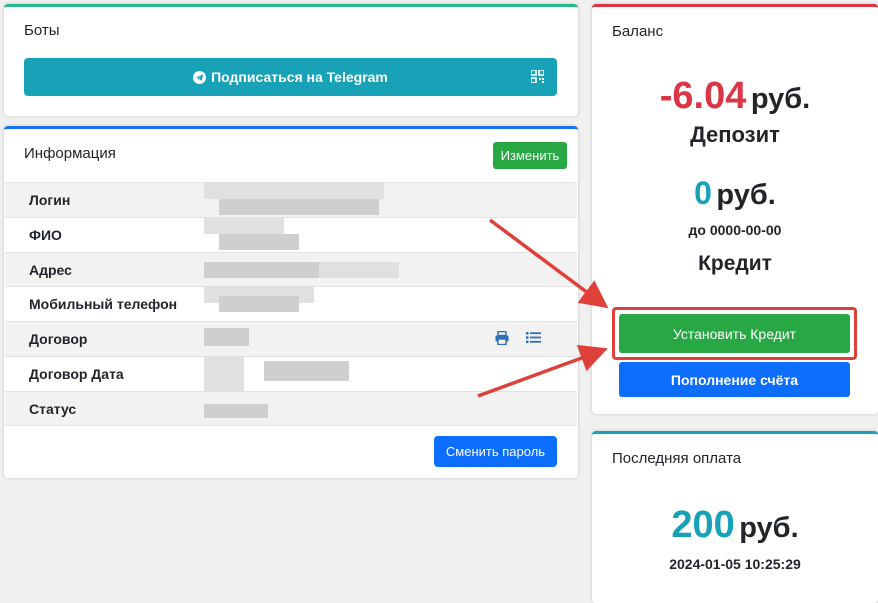  I want to click on table-row: Договор Дата, so click(291, 373).